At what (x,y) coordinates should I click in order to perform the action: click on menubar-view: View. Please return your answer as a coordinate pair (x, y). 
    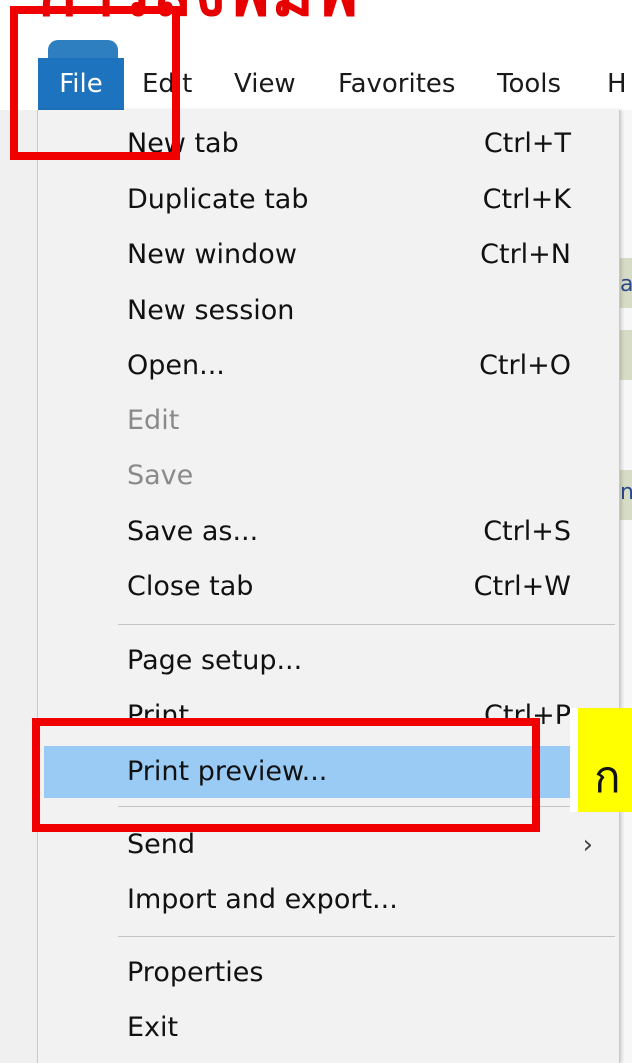
    Looking at the image, I should click on (265, 84).